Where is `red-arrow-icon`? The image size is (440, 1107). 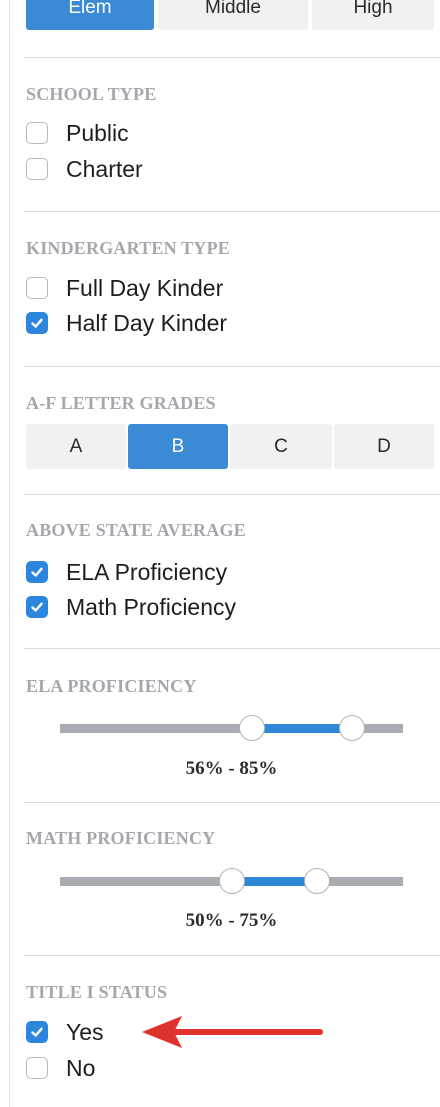
red-arrow-icon is located at coordinates (232, 1032).